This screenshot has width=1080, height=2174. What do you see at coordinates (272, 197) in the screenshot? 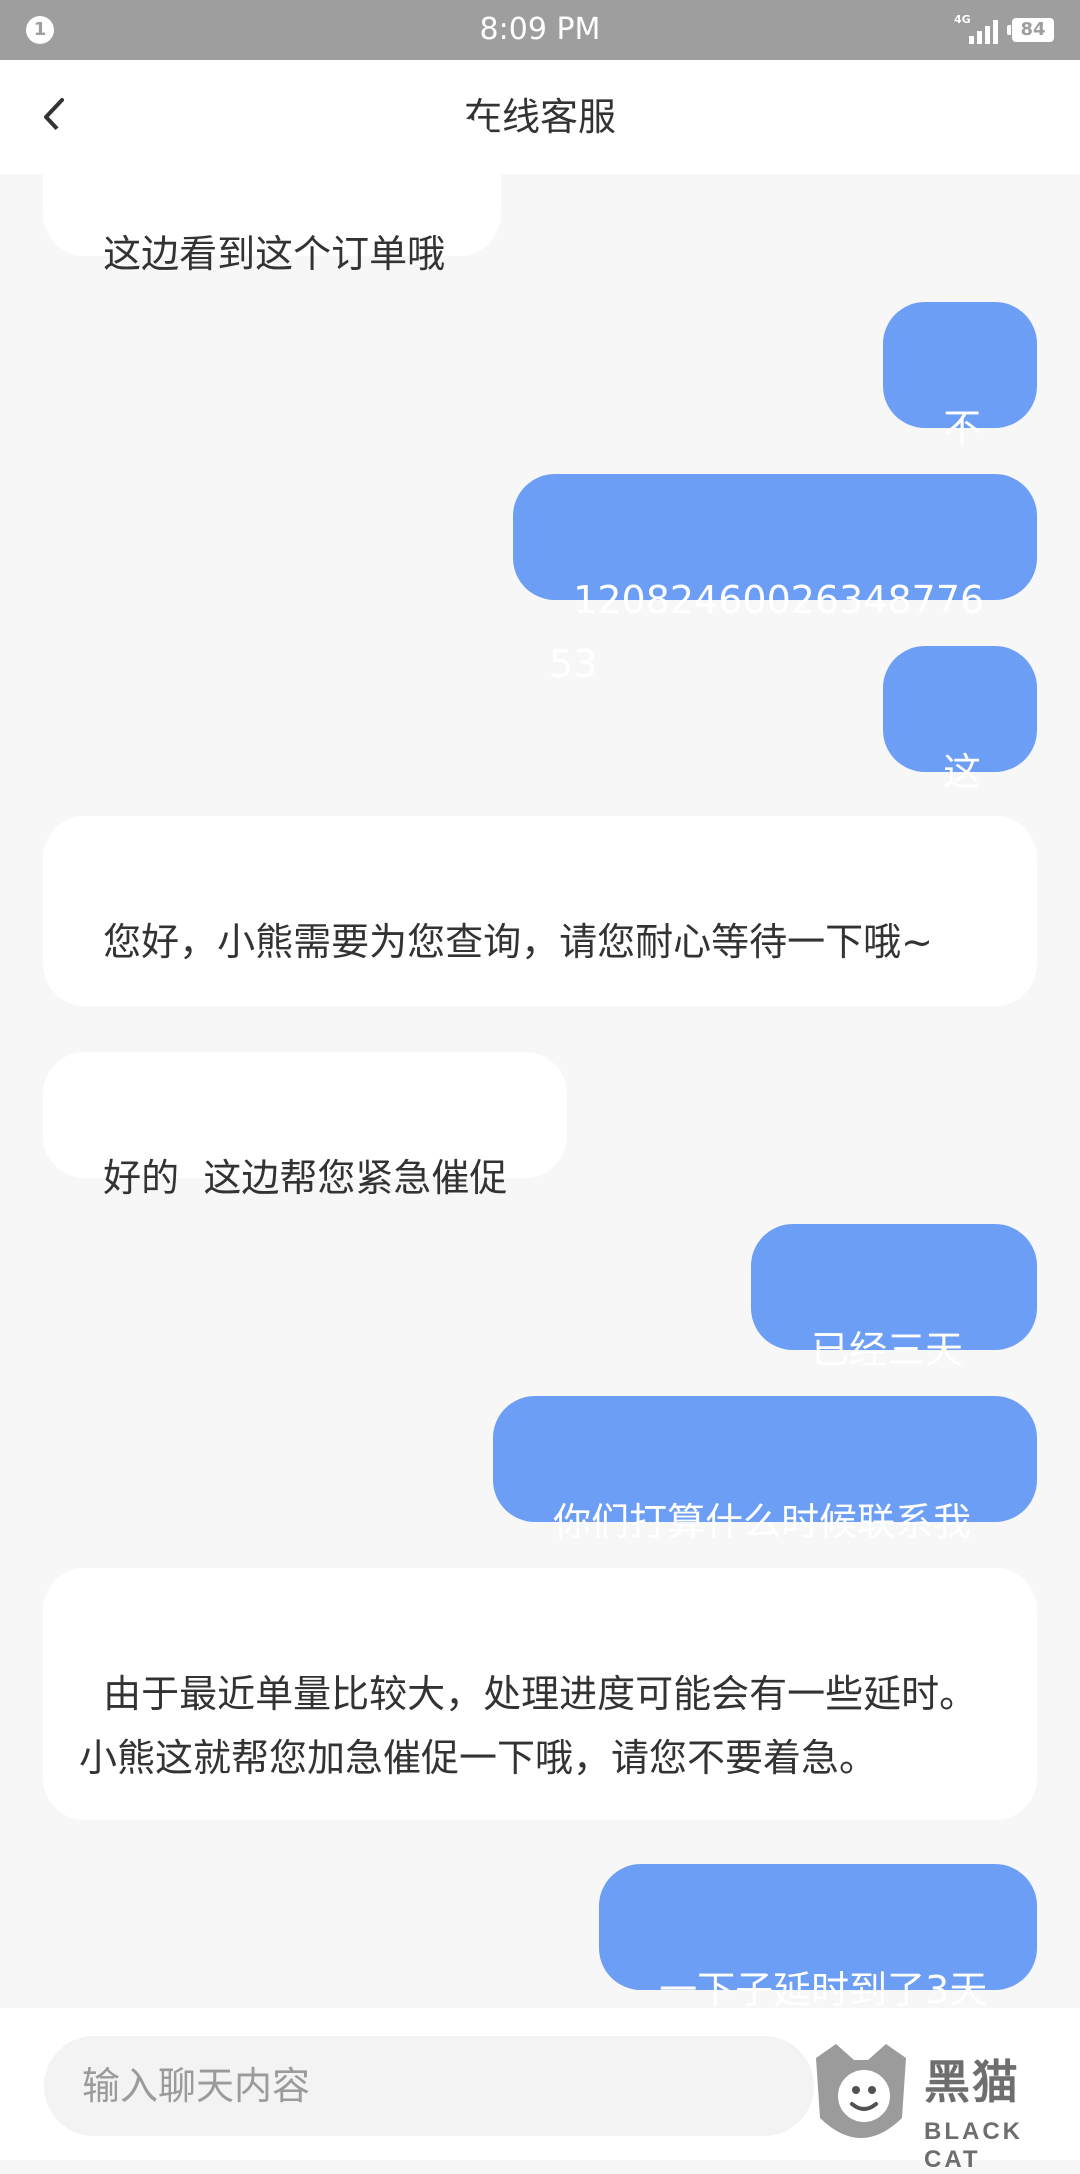
I see `agent-message: 这边看到这个订单哦` at bounding box center [272, 197].